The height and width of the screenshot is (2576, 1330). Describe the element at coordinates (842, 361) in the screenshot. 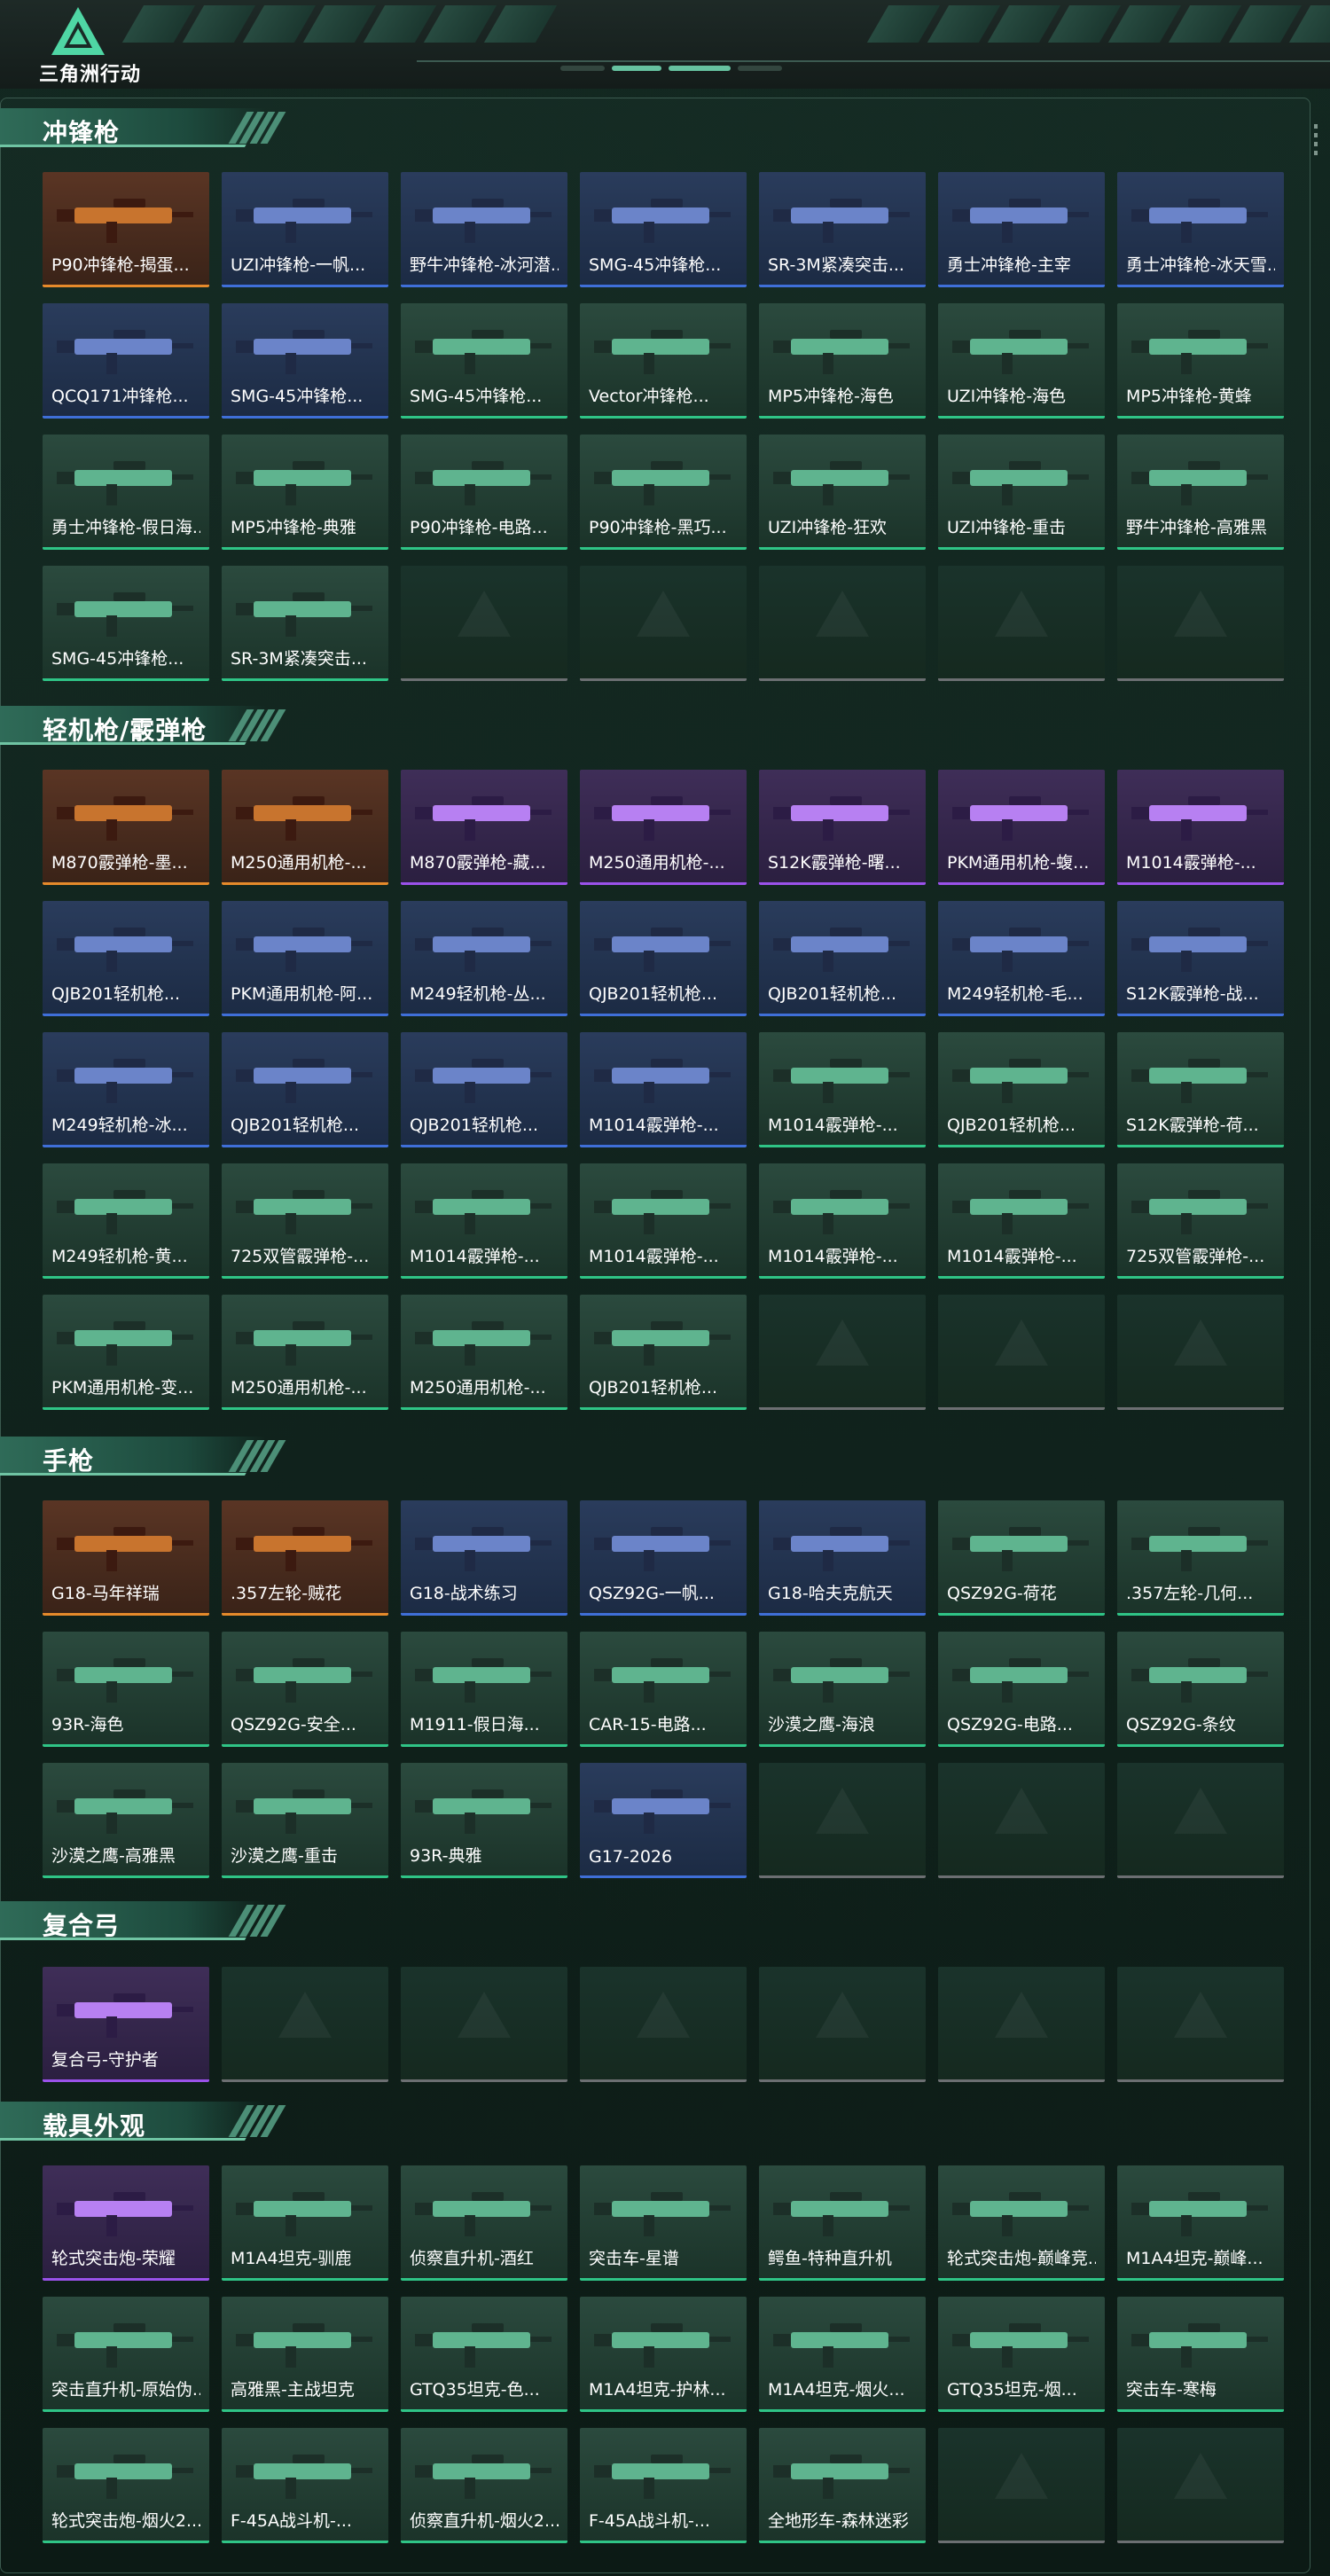

I see `item-card: MP5冲锋枪-海色` at that location.